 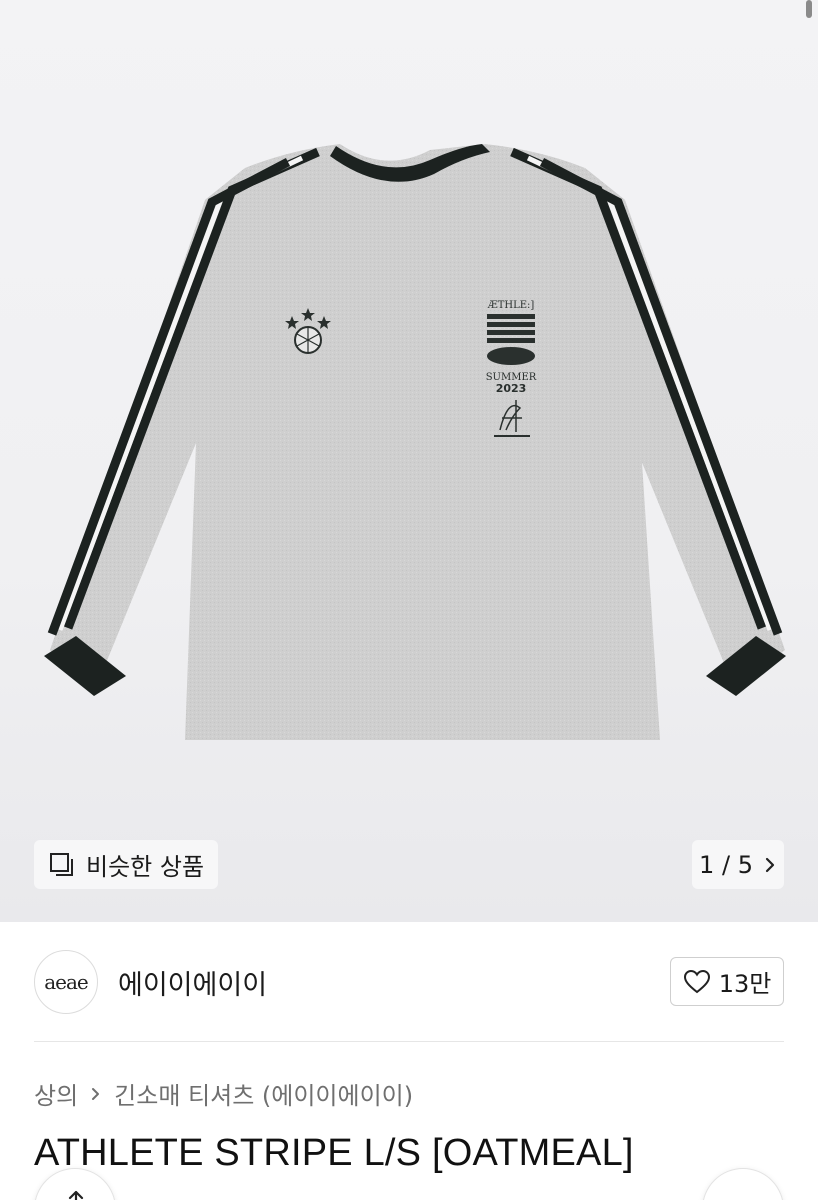 I want to click on like-button: 13만, so click(x=727, y=981).